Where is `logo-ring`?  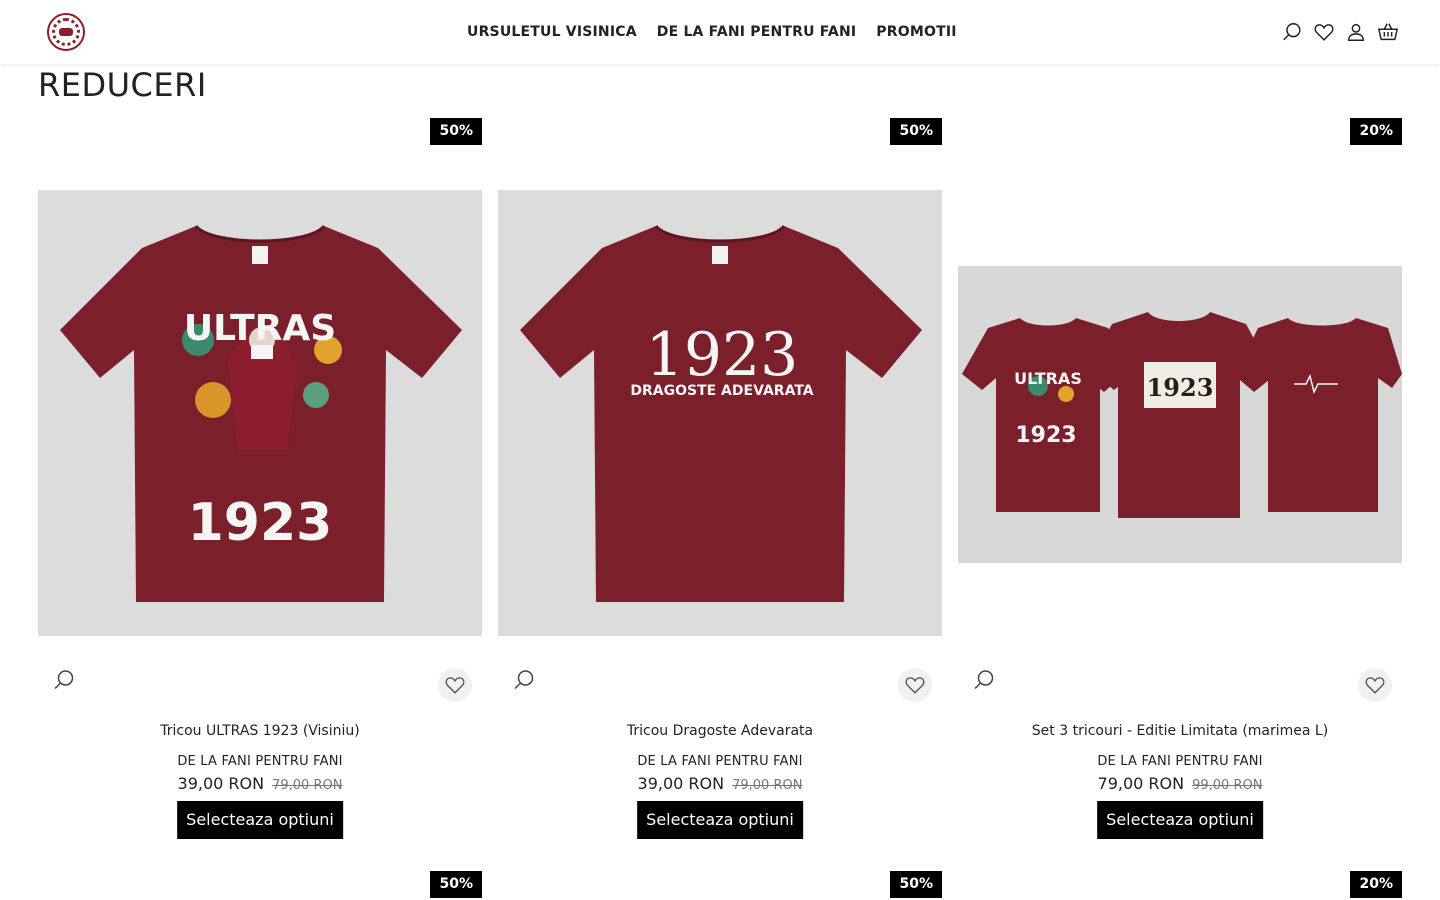 logo-ring is located at coordinates (66, 32).